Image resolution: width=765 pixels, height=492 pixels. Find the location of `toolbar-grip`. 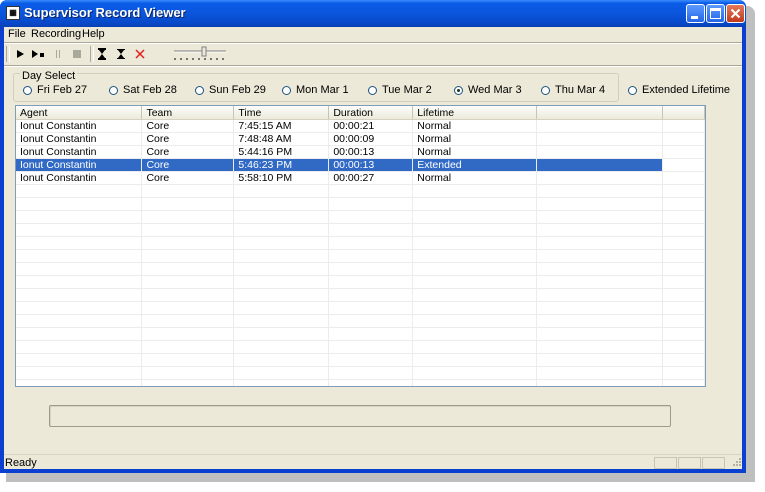

toolbar-grip is located at coordinates (8, 54).